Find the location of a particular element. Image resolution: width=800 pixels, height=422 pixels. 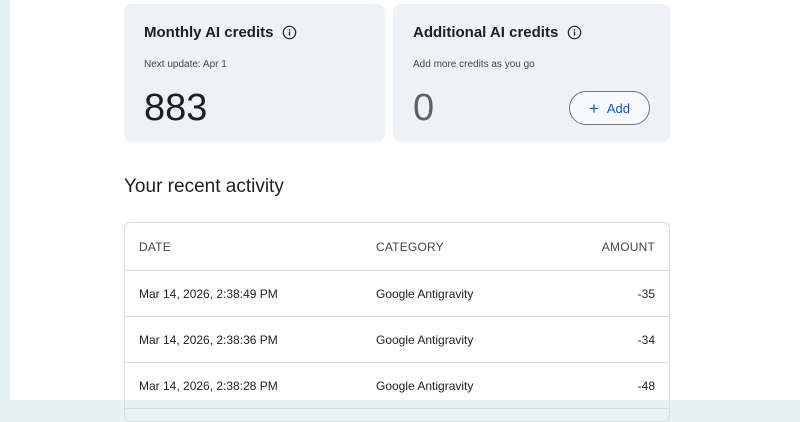

amount-column-header: AMOUNT is located at coordinates (628, 246).